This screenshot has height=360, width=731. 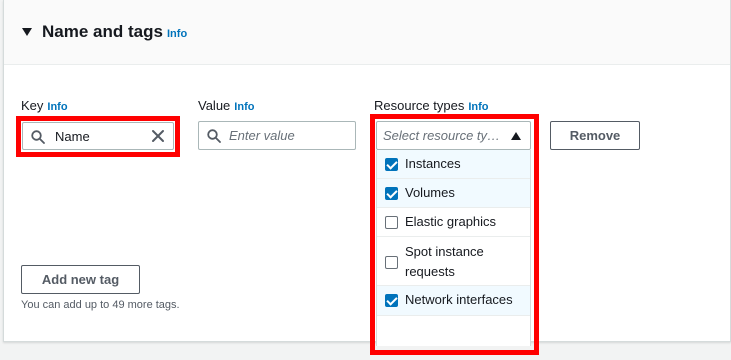 What do you see at coordinates (419, 105) in the screenshot?
I see `resource-types-label: Resource types` at bounding box center [419, 105].